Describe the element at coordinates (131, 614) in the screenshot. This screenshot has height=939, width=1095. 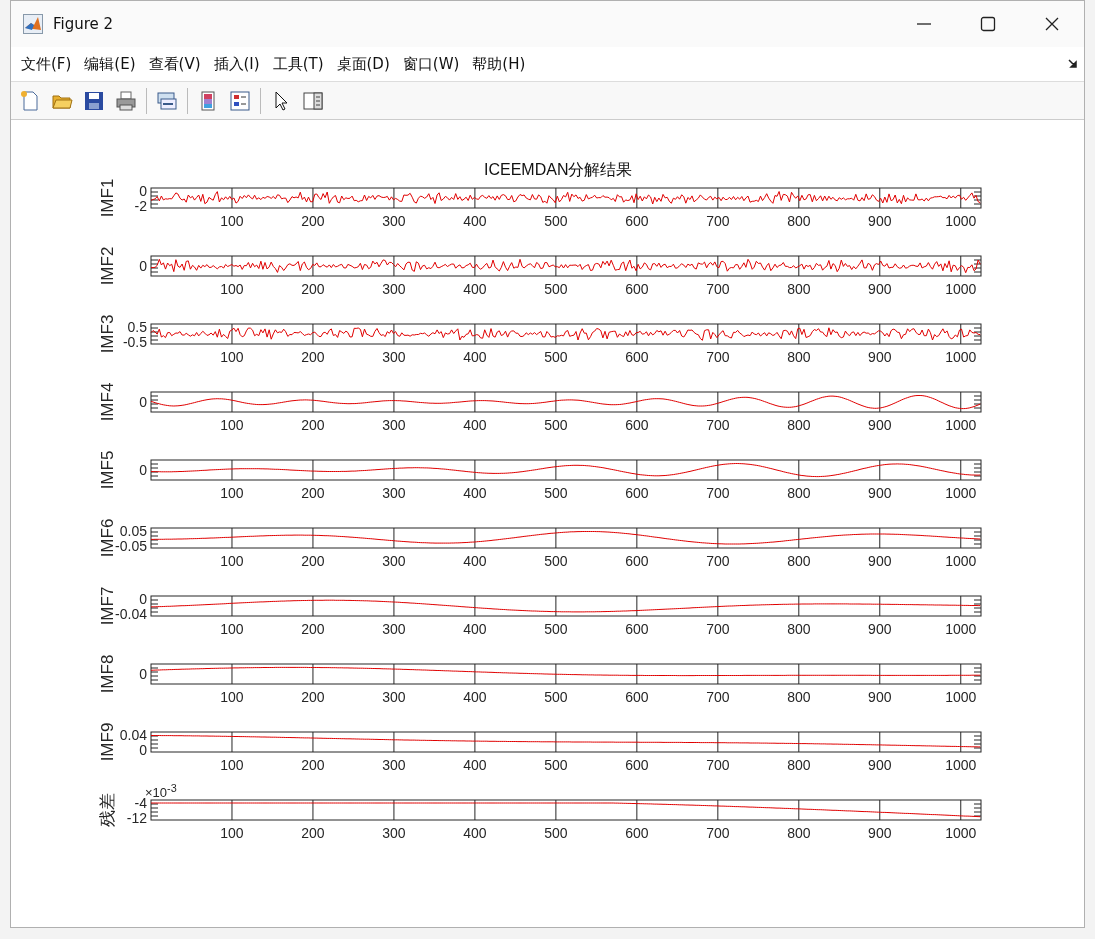
I see `tick-label: -0.04` at that location.